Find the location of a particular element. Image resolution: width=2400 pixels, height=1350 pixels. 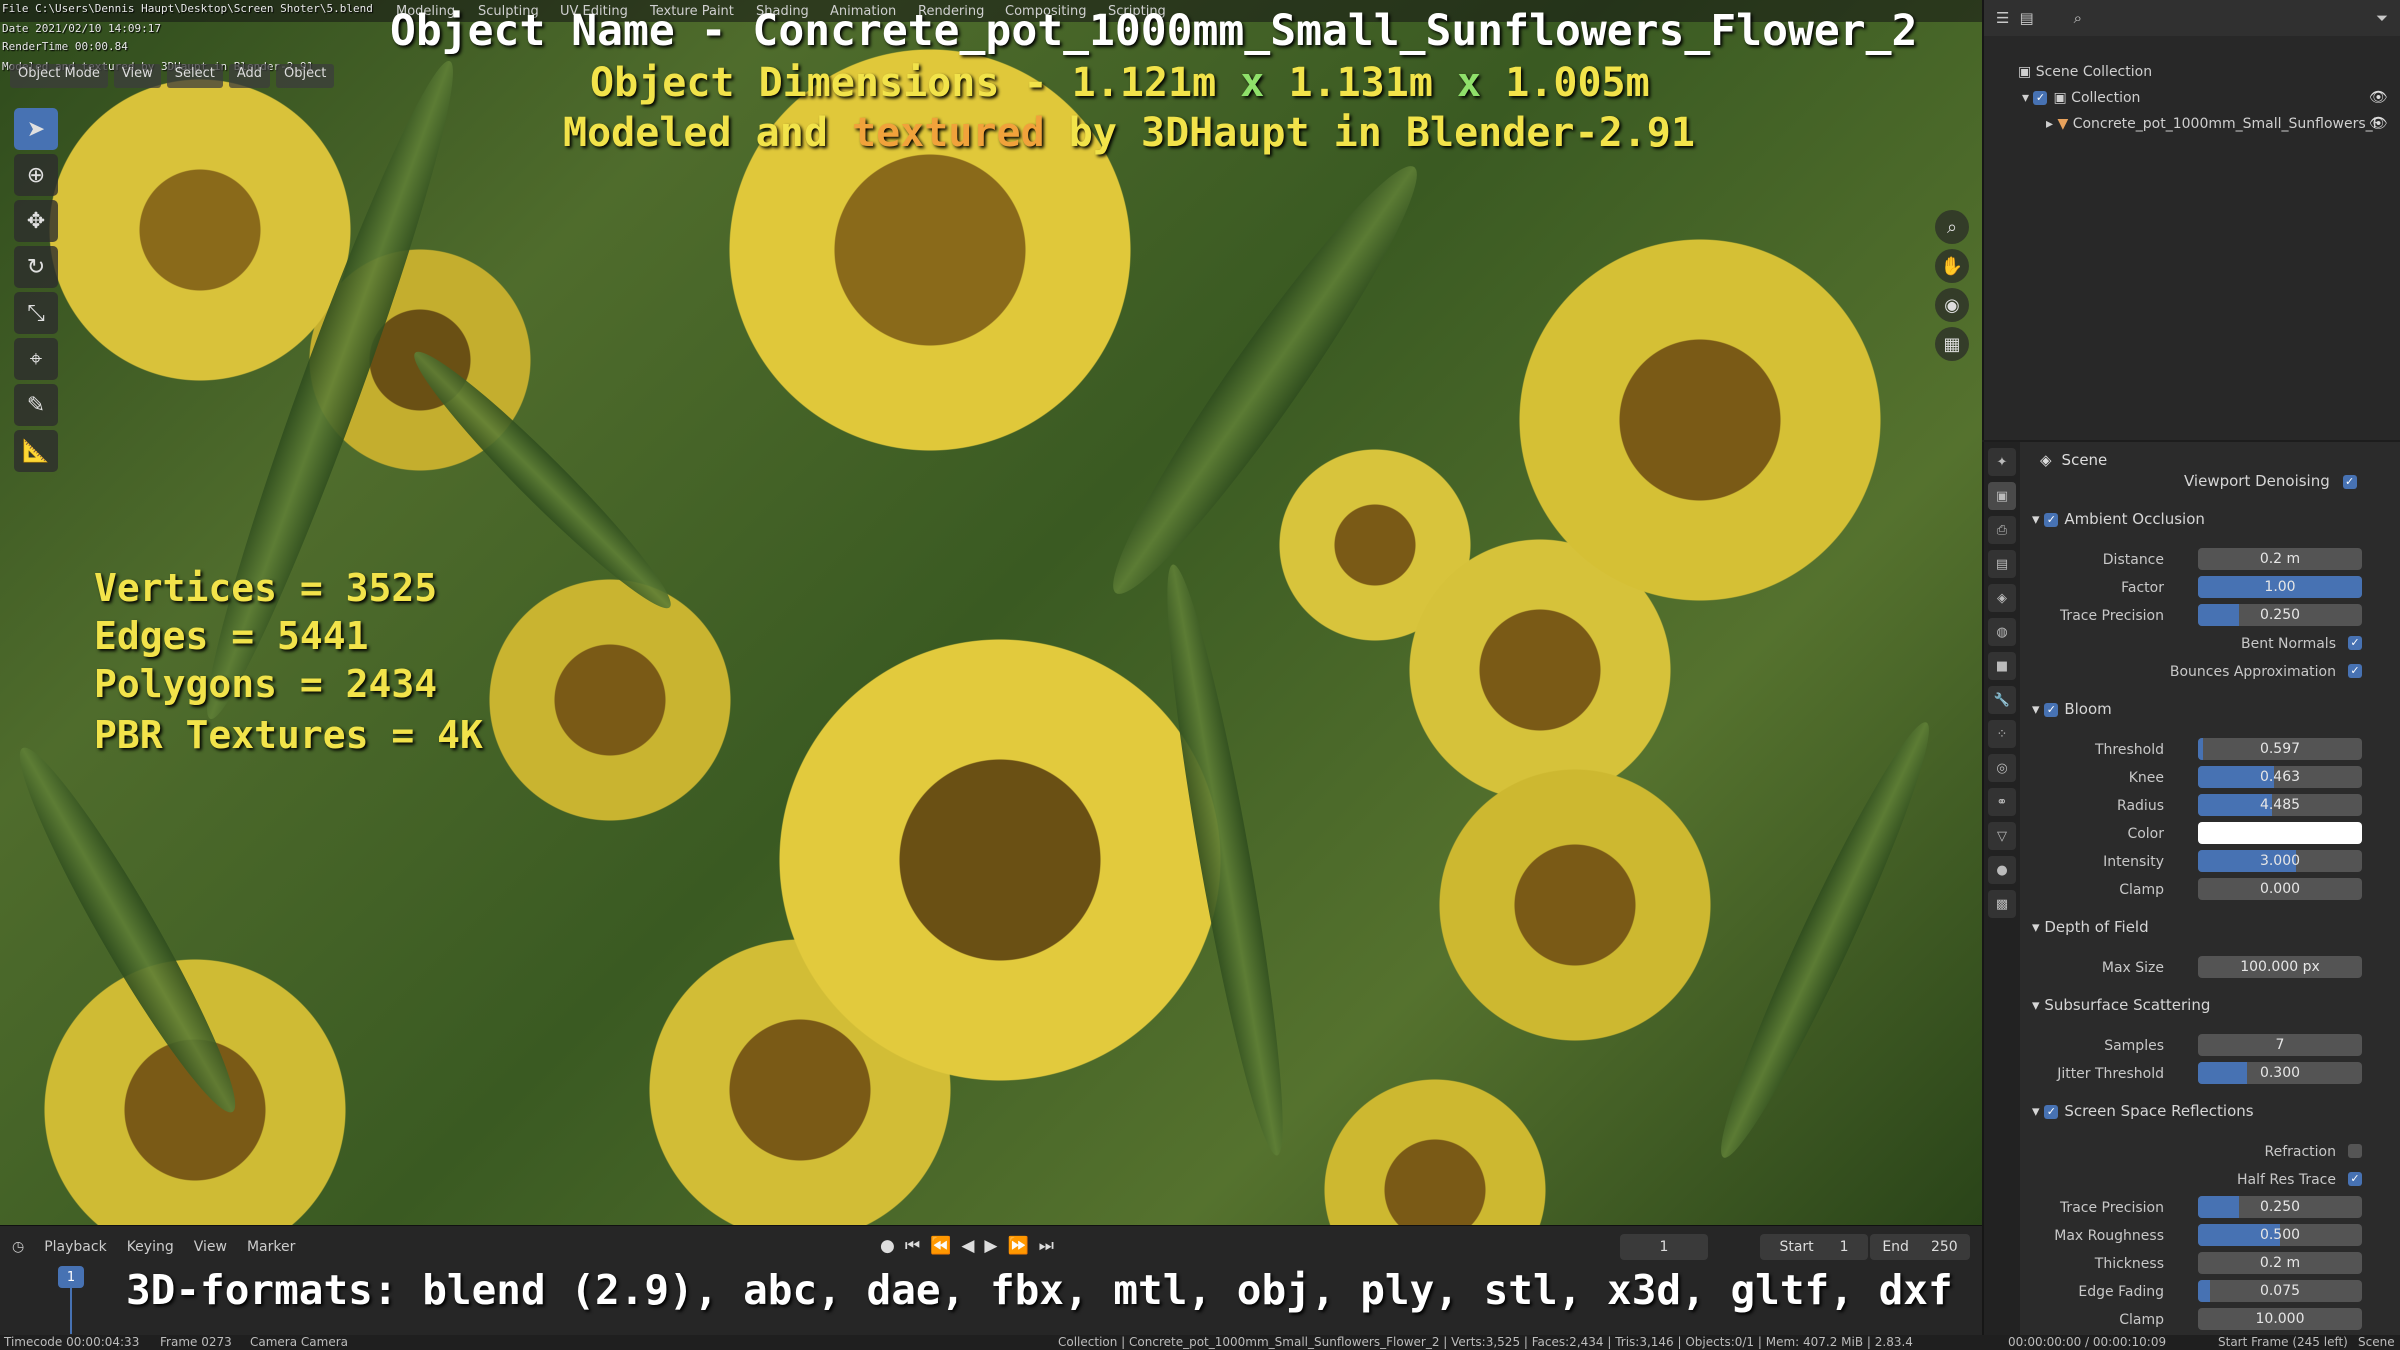

ao-trace-slider: 0.250 is located at coordinates (2280, 615).